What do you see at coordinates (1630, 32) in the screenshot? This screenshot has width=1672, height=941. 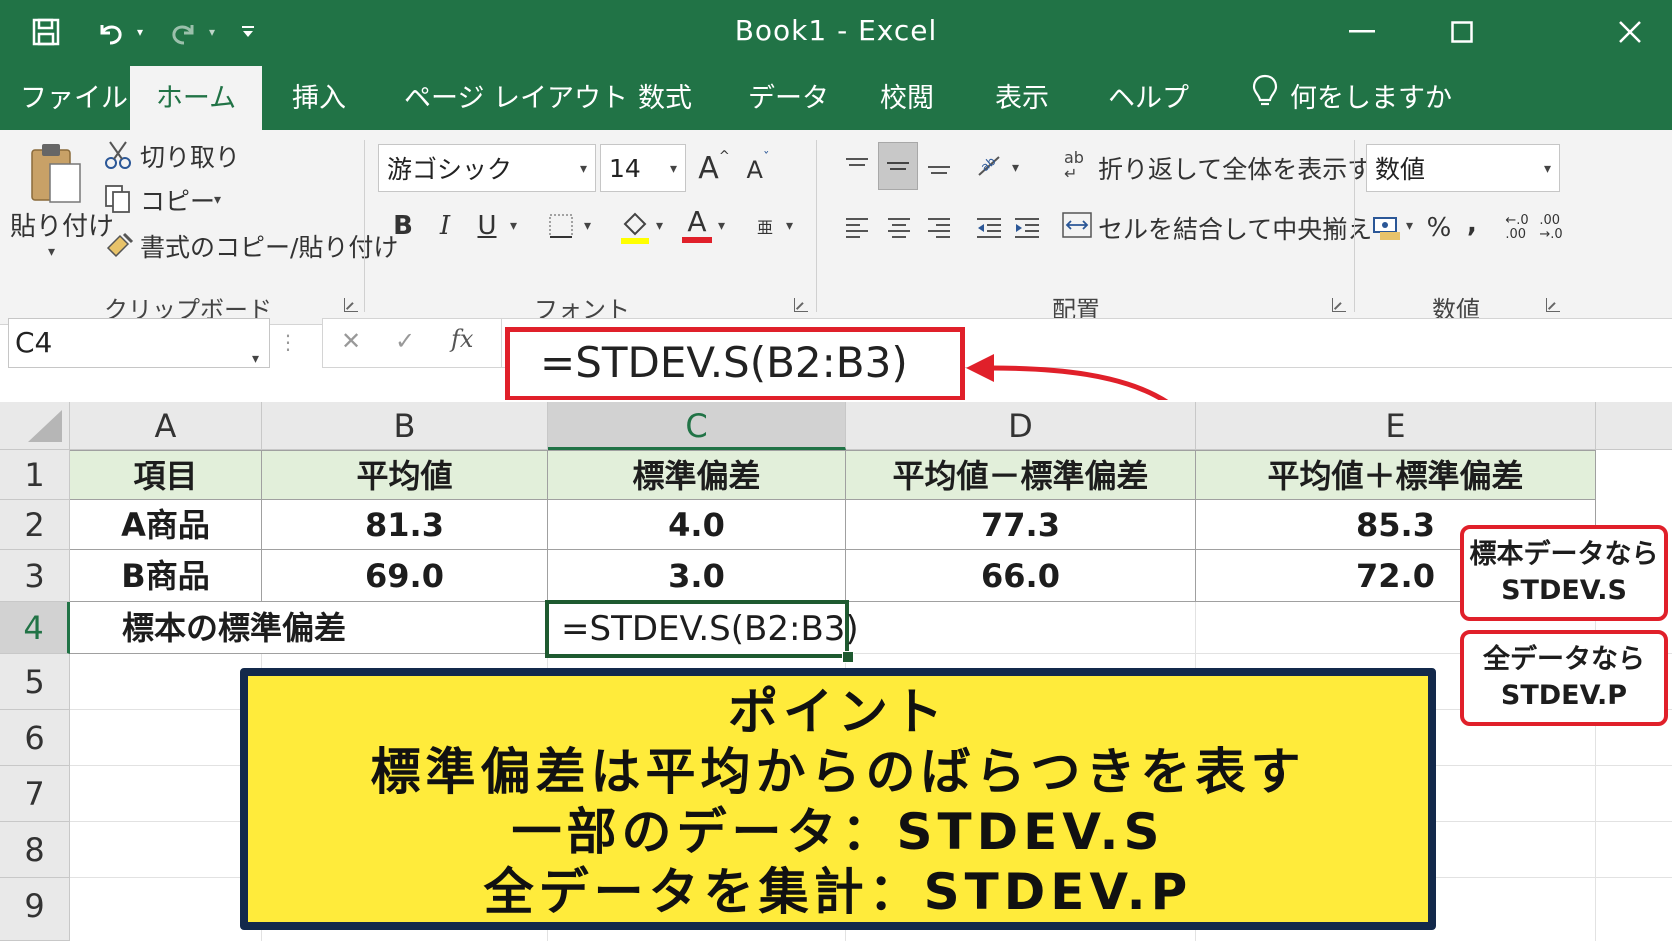 I see `close-icon` at bounding box center [1630, 32].